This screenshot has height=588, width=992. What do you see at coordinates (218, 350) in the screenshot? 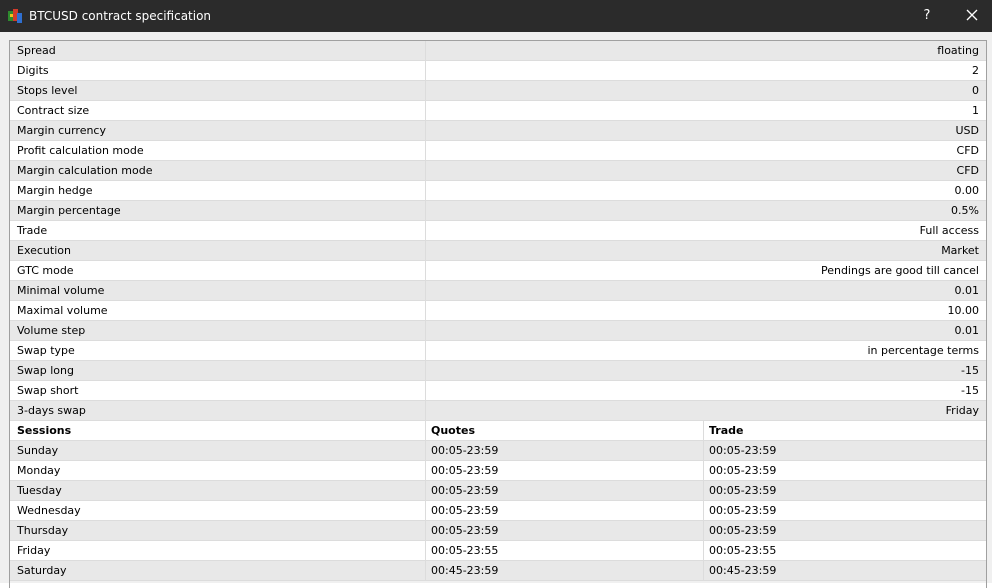
I see `spec-name: Swap type` at bounding box center [218, 350].